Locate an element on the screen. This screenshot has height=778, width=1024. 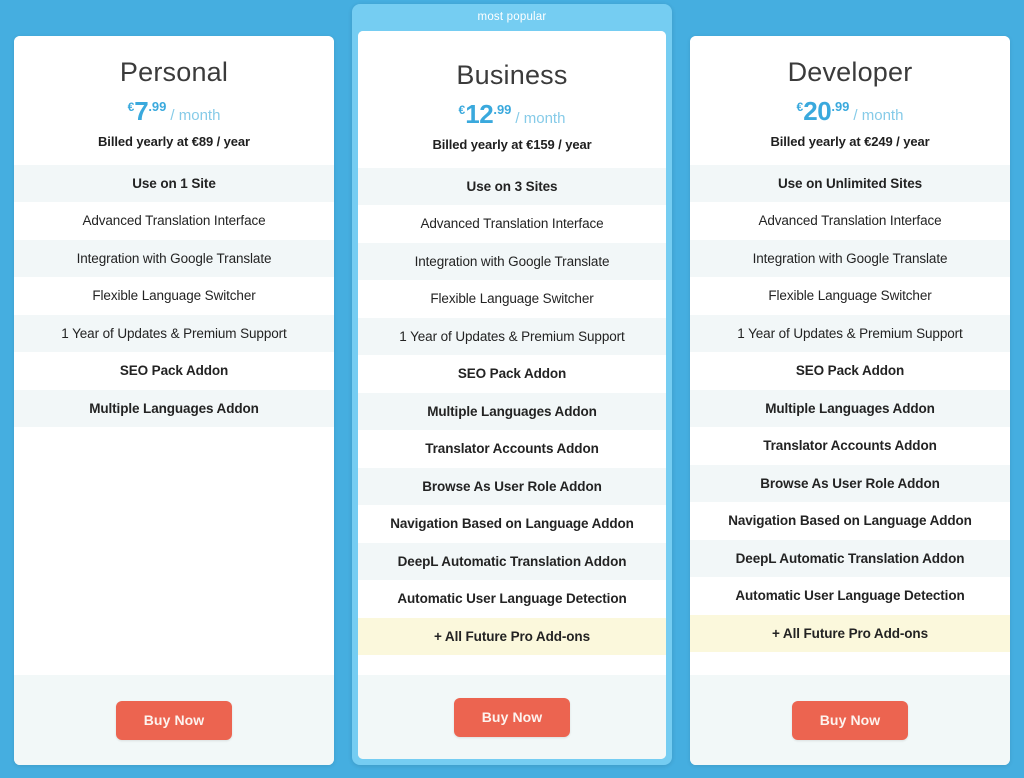
plan-price: €12.99/ month is located at coordinates (512, 114).